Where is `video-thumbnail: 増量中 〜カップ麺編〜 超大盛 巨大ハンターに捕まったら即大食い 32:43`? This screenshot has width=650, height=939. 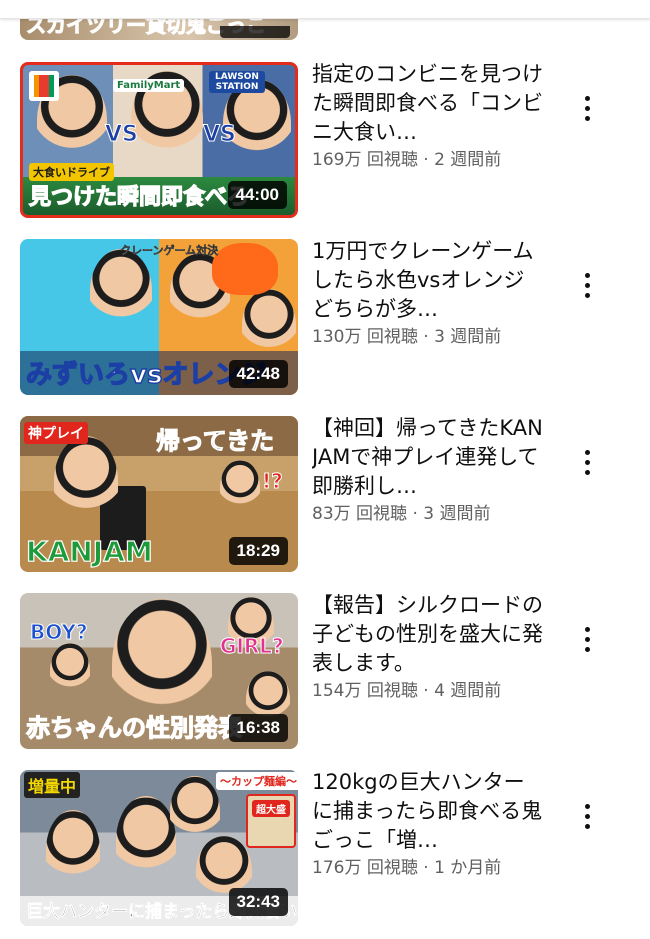 video-thumbnail: 増量中 〜カップ麺編〜 超大盛 巨大ハンターに捕まったら即大食い 32:43 is located at coordinates (159, 848).